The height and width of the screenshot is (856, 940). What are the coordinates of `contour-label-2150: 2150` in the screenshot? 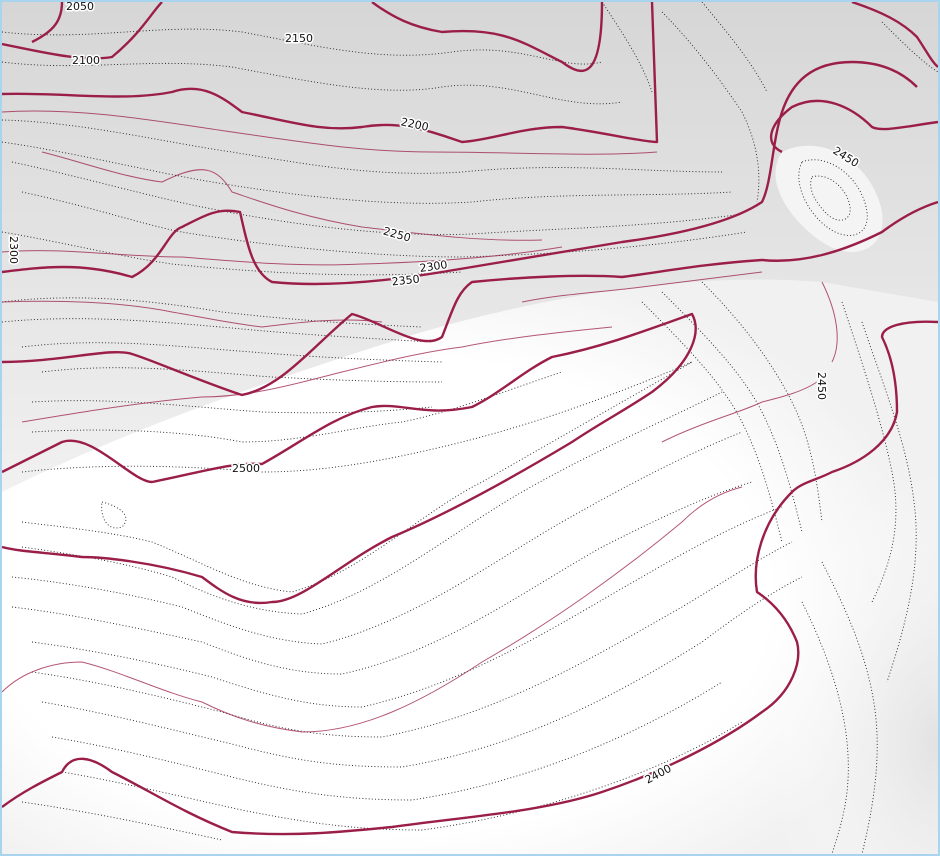 It's located at (299, 38).